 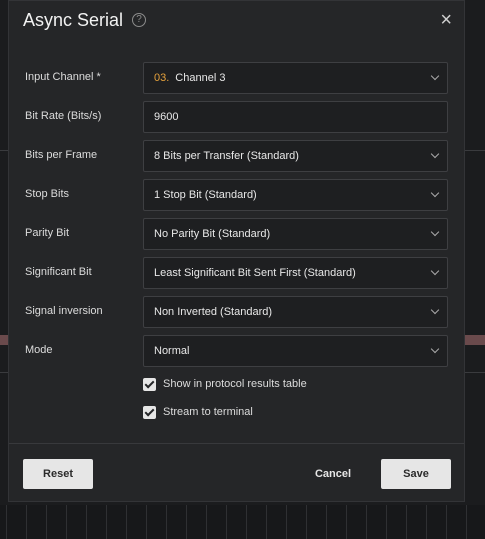 I want to click on stream-to-terminal-label: Stream to terminal, so click(x=208, y=412).